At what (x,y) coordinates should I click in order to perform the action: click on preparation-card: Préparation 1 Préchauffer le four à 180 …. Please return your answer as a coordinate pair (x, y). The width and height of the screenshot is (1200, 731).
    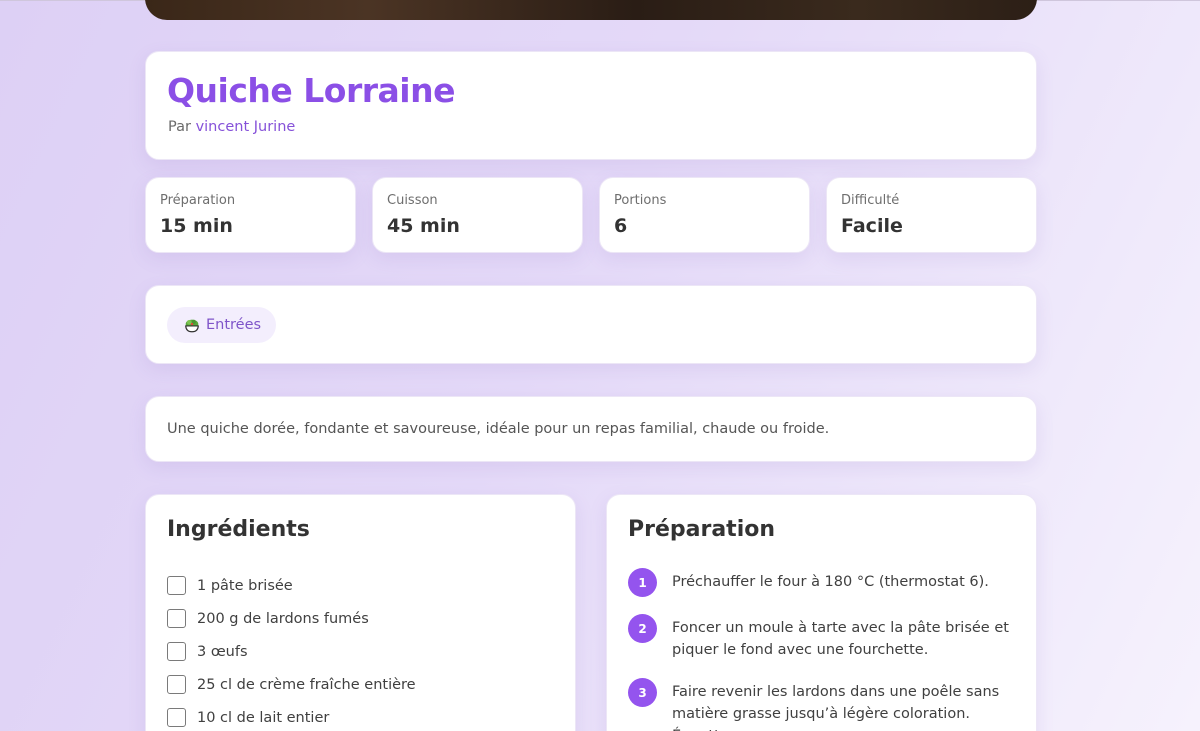
    Looking at the image, I should click on (821, 612).